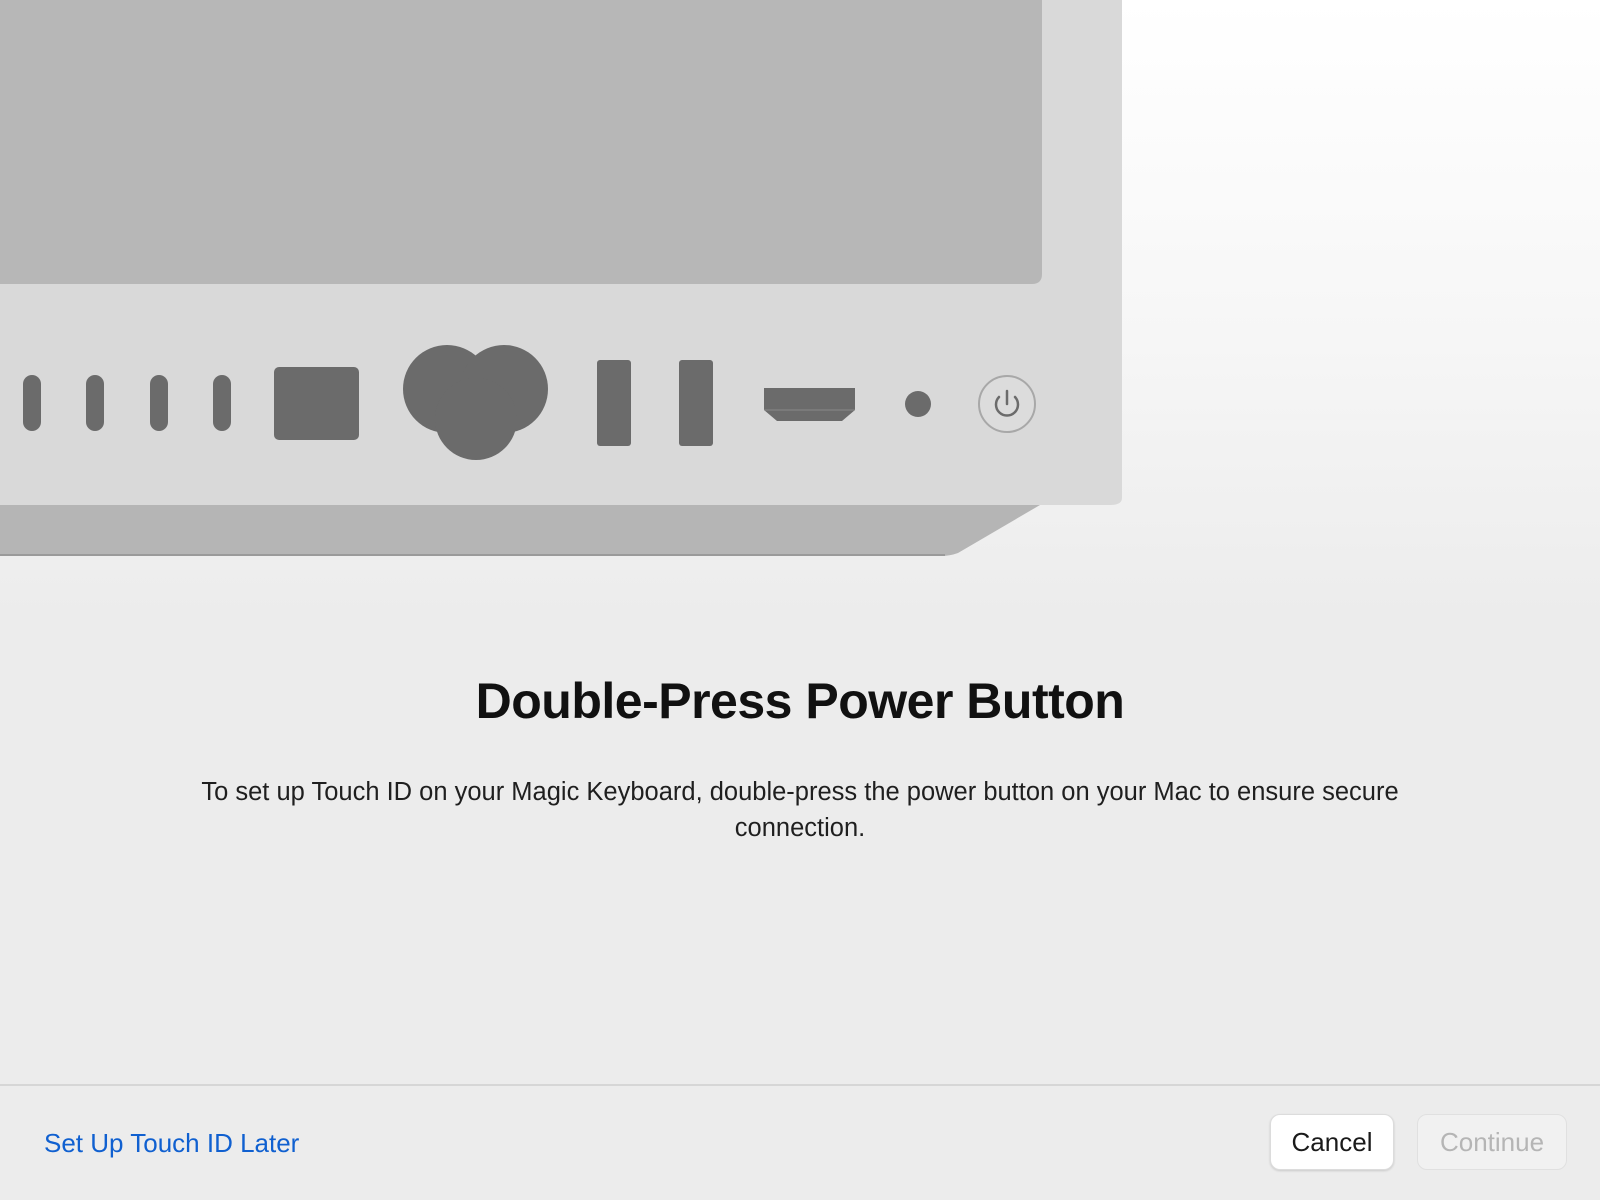  I want to click on cancel-button: Cancel, so click(1332, 1142).